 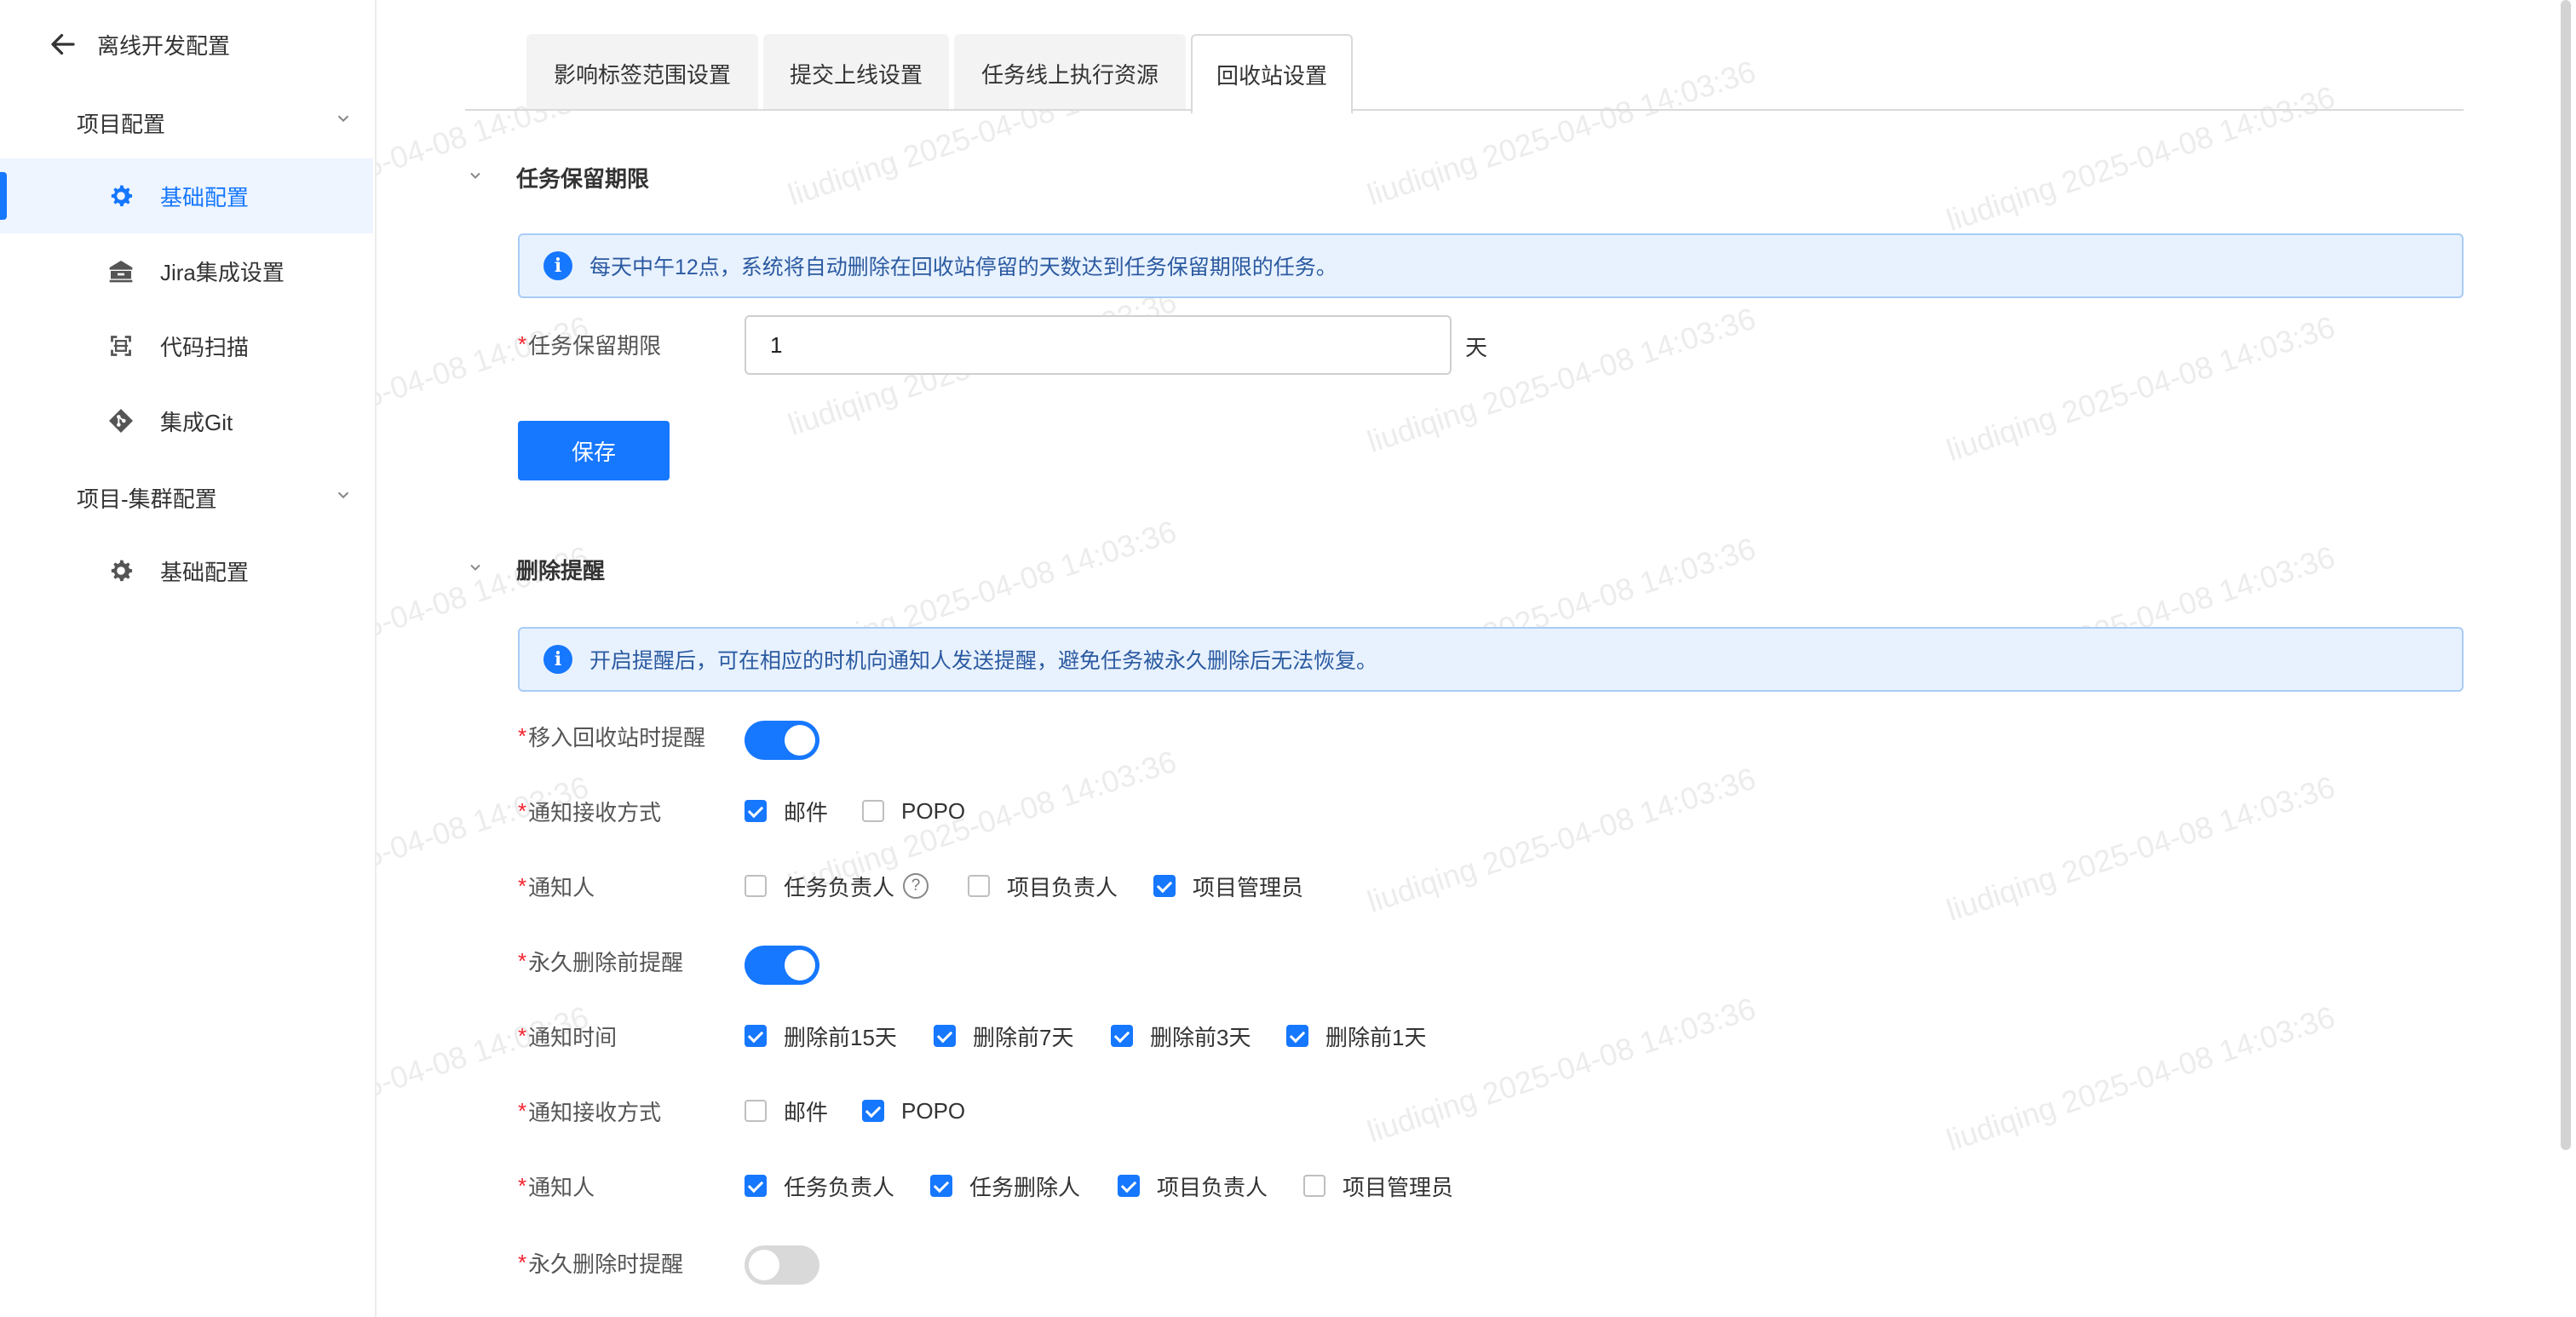 I want to click on info-alert: i 开启提醒后，可在相应的时机向通知人发送提醒，避免任务被永久删除后无法恢复。, so click(x=1491, y=659).